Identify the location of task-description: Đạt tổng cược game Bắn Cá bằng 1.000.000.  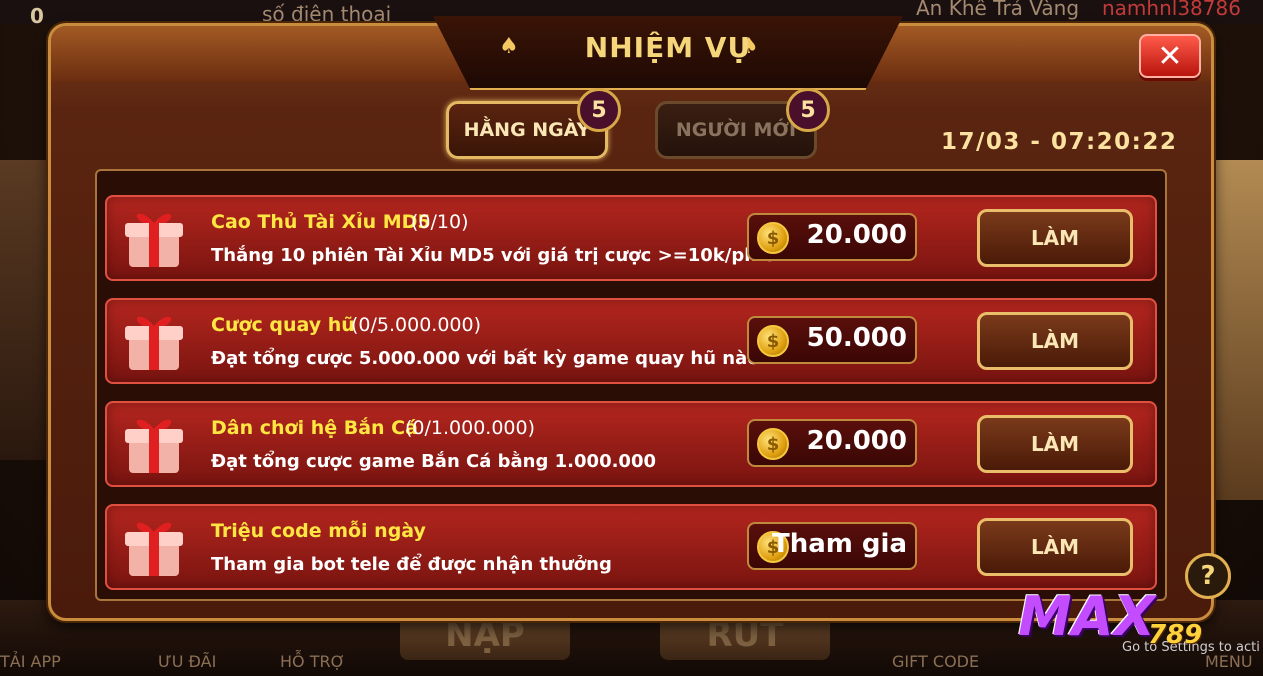
(433, 461).